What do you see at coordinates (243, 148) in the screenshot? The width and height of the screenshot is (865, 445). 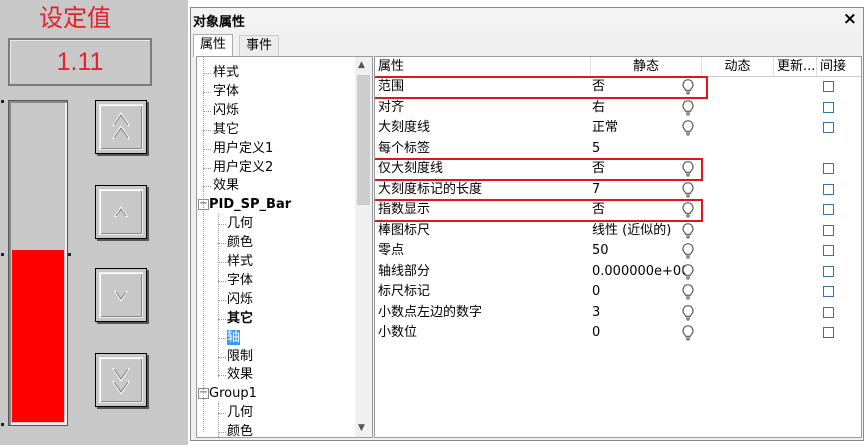 I see `tree-item: 用户定义1` at bounding box center [243, 148].